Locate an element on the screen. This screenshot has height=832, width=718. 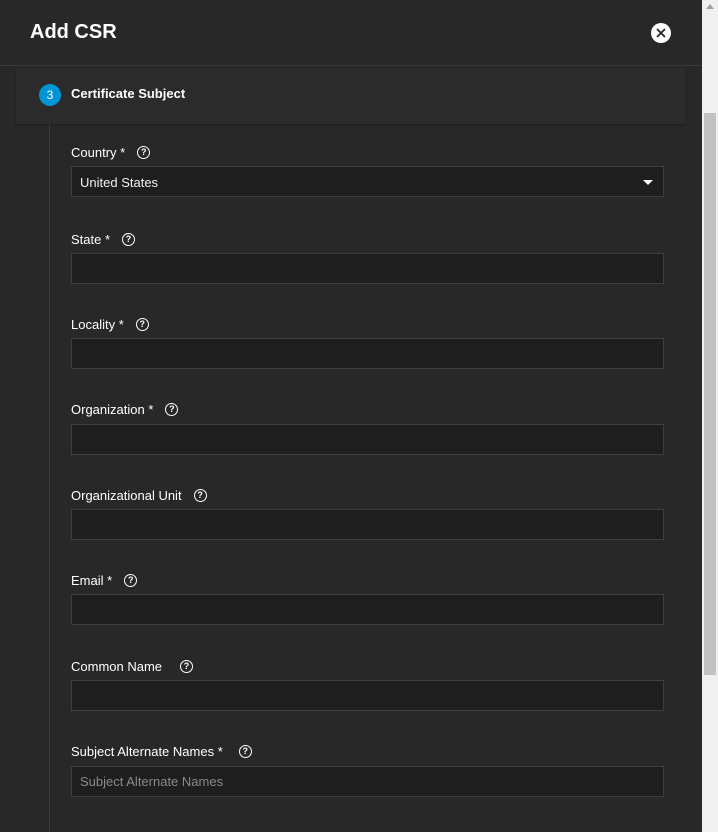
close-button is located at coordinates (661, 33).